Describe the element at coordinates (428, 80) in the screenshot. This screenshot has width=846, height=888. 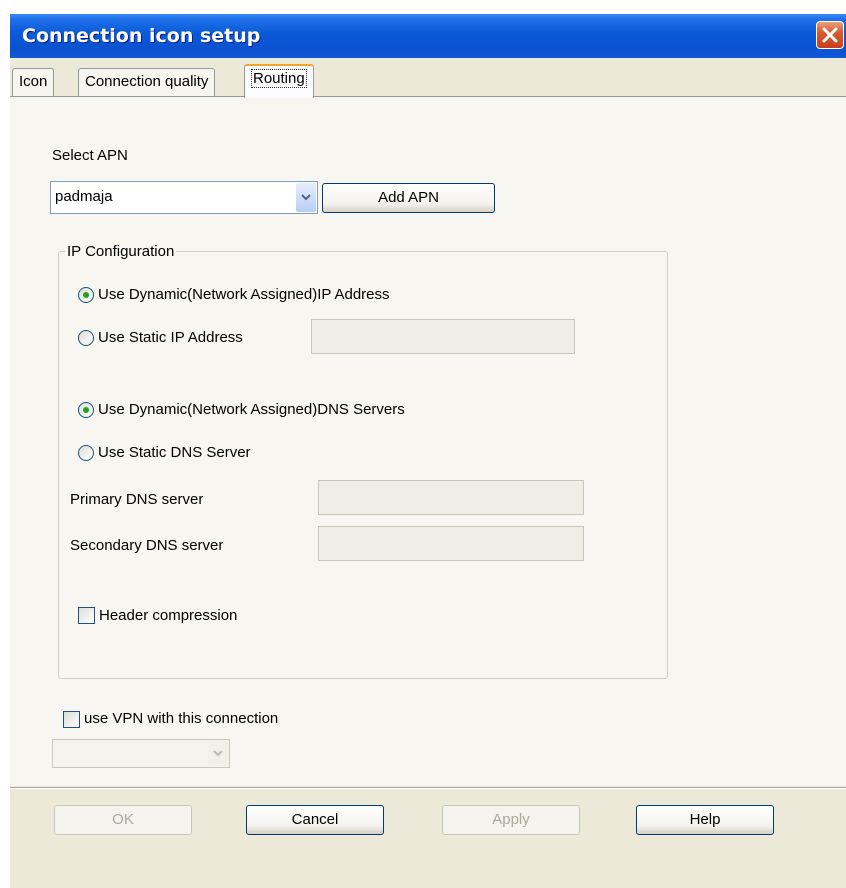
I see `tab-strip: Icon Connection quality Routing` at that location.